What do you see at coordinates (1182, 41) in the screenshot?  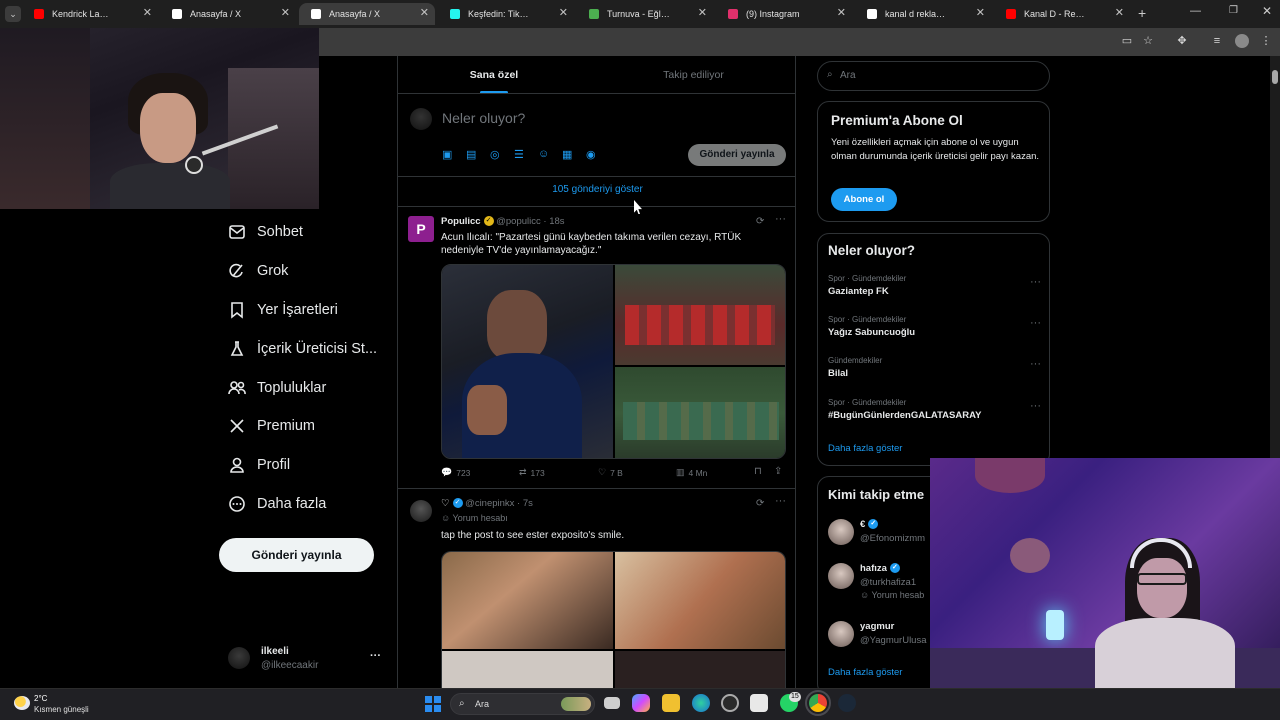 I see `extensions-icon: ✥` at bounding box center [1182, 41].